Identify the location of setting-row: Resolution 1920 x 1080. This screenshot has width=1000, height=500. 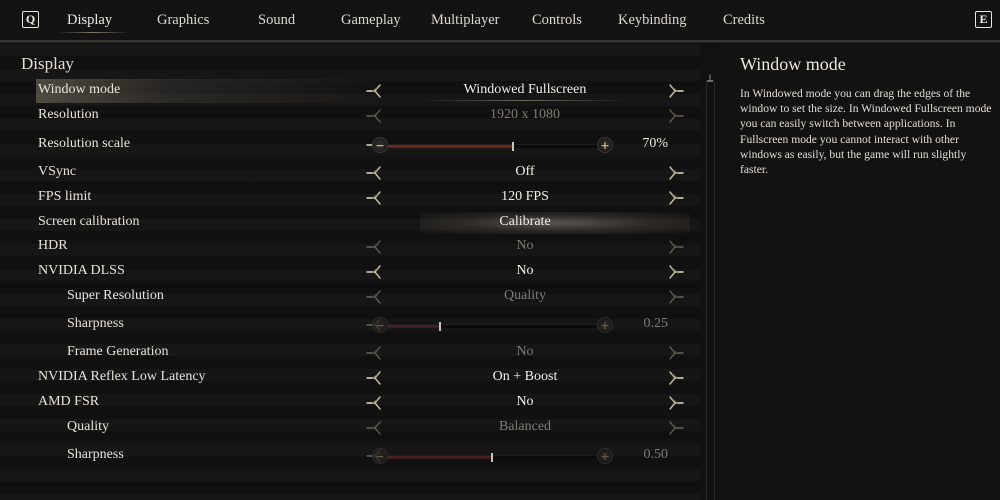
(350, 116).